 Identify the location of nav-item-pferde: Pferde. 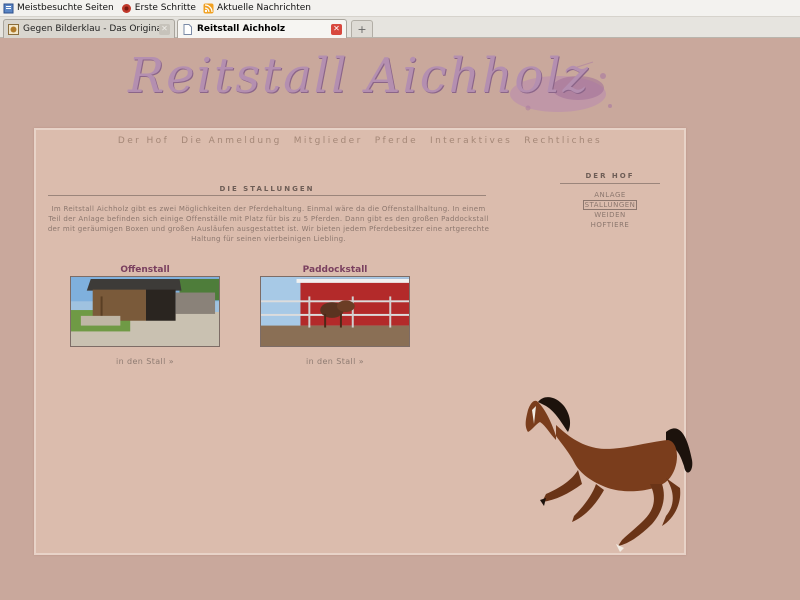
(396, 141).